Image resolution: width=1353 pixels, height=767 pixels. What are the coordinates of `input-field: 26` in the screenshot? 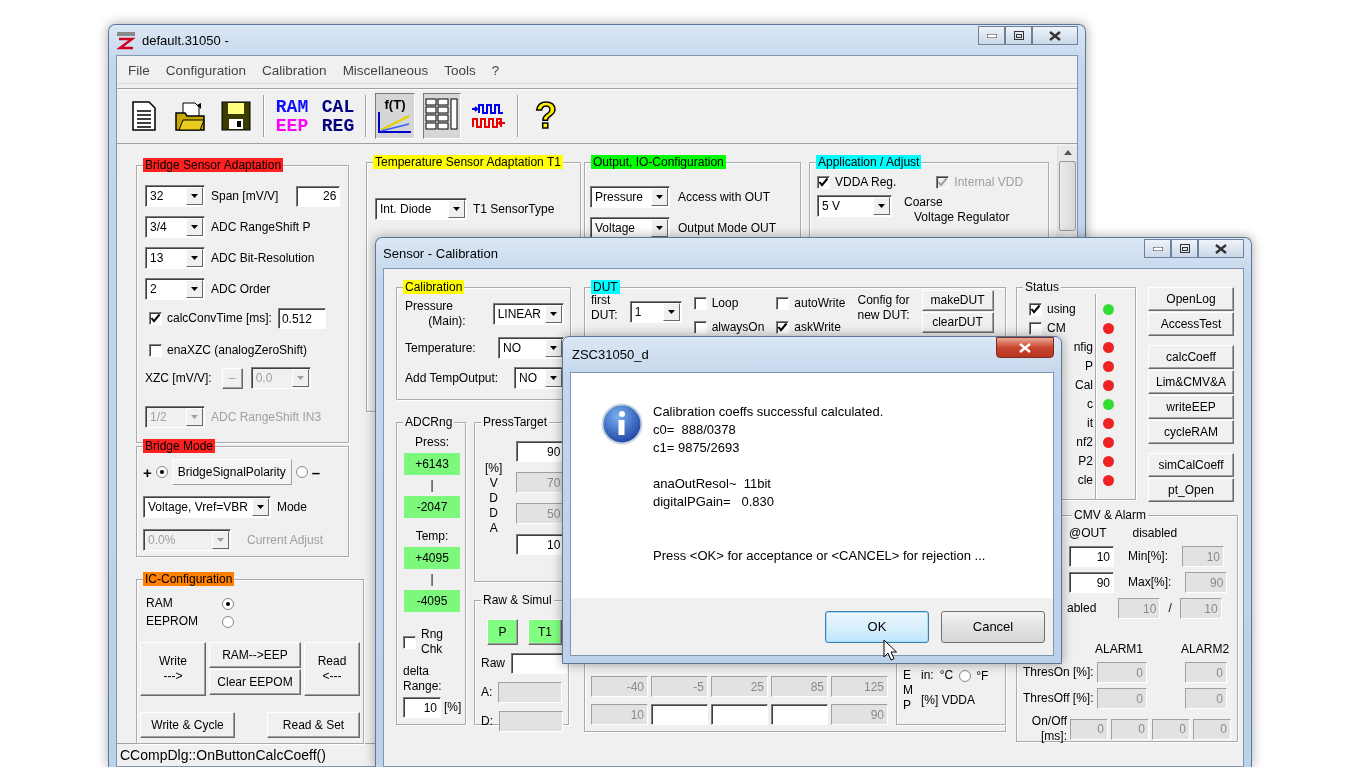 It's located at (318, 196).